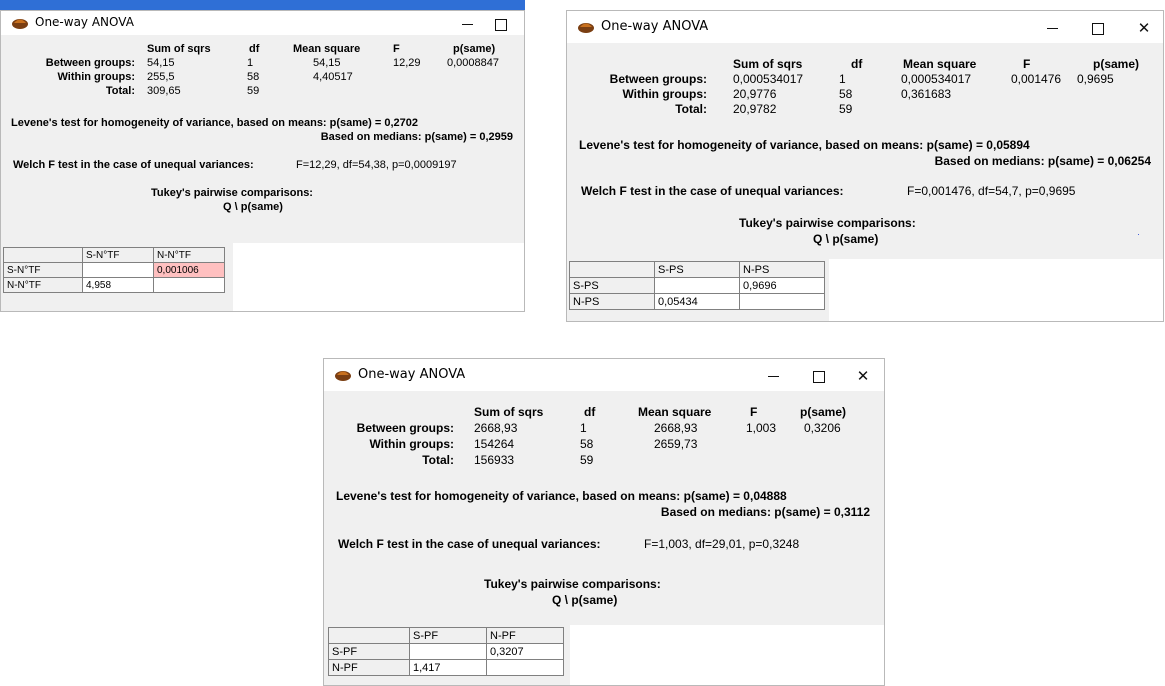 The image size is (1165, 686). I want to click on between-ms: 0,000534017, so click(936, 79).